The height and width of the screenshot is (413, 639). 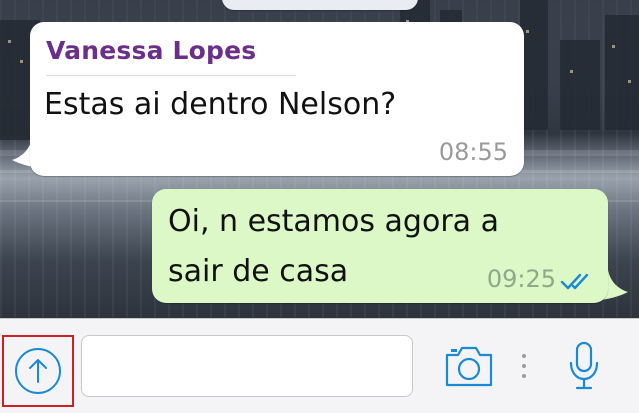 I want to click on share-button, so click(x=38, y=371).